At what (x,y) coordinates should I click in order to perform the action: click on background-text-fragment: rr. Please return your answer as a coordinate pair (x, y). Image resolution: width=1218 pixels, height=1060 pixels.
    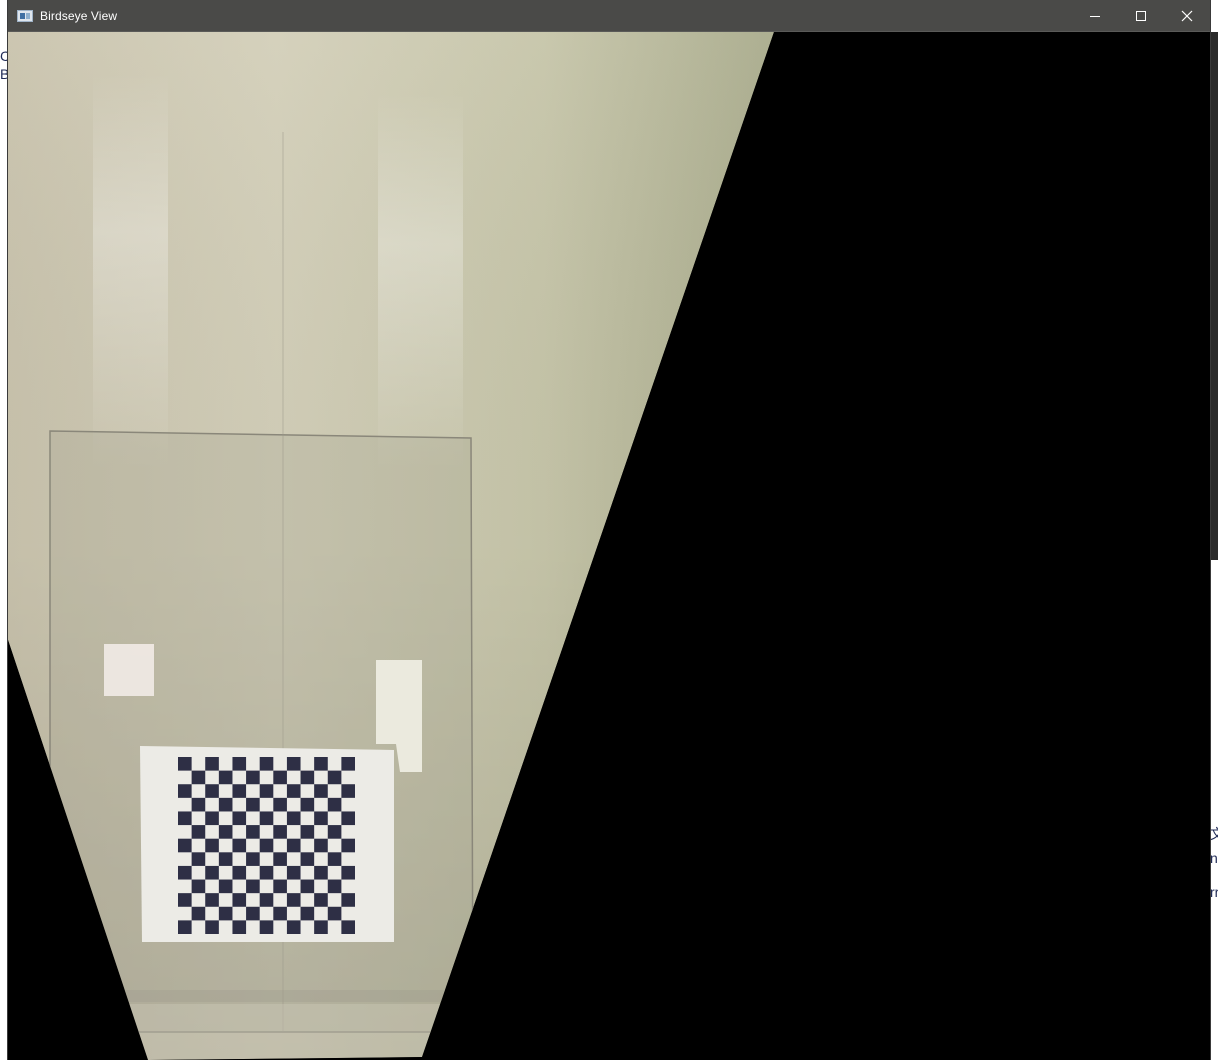
    Looking at the image, I should click on (1214, 892).